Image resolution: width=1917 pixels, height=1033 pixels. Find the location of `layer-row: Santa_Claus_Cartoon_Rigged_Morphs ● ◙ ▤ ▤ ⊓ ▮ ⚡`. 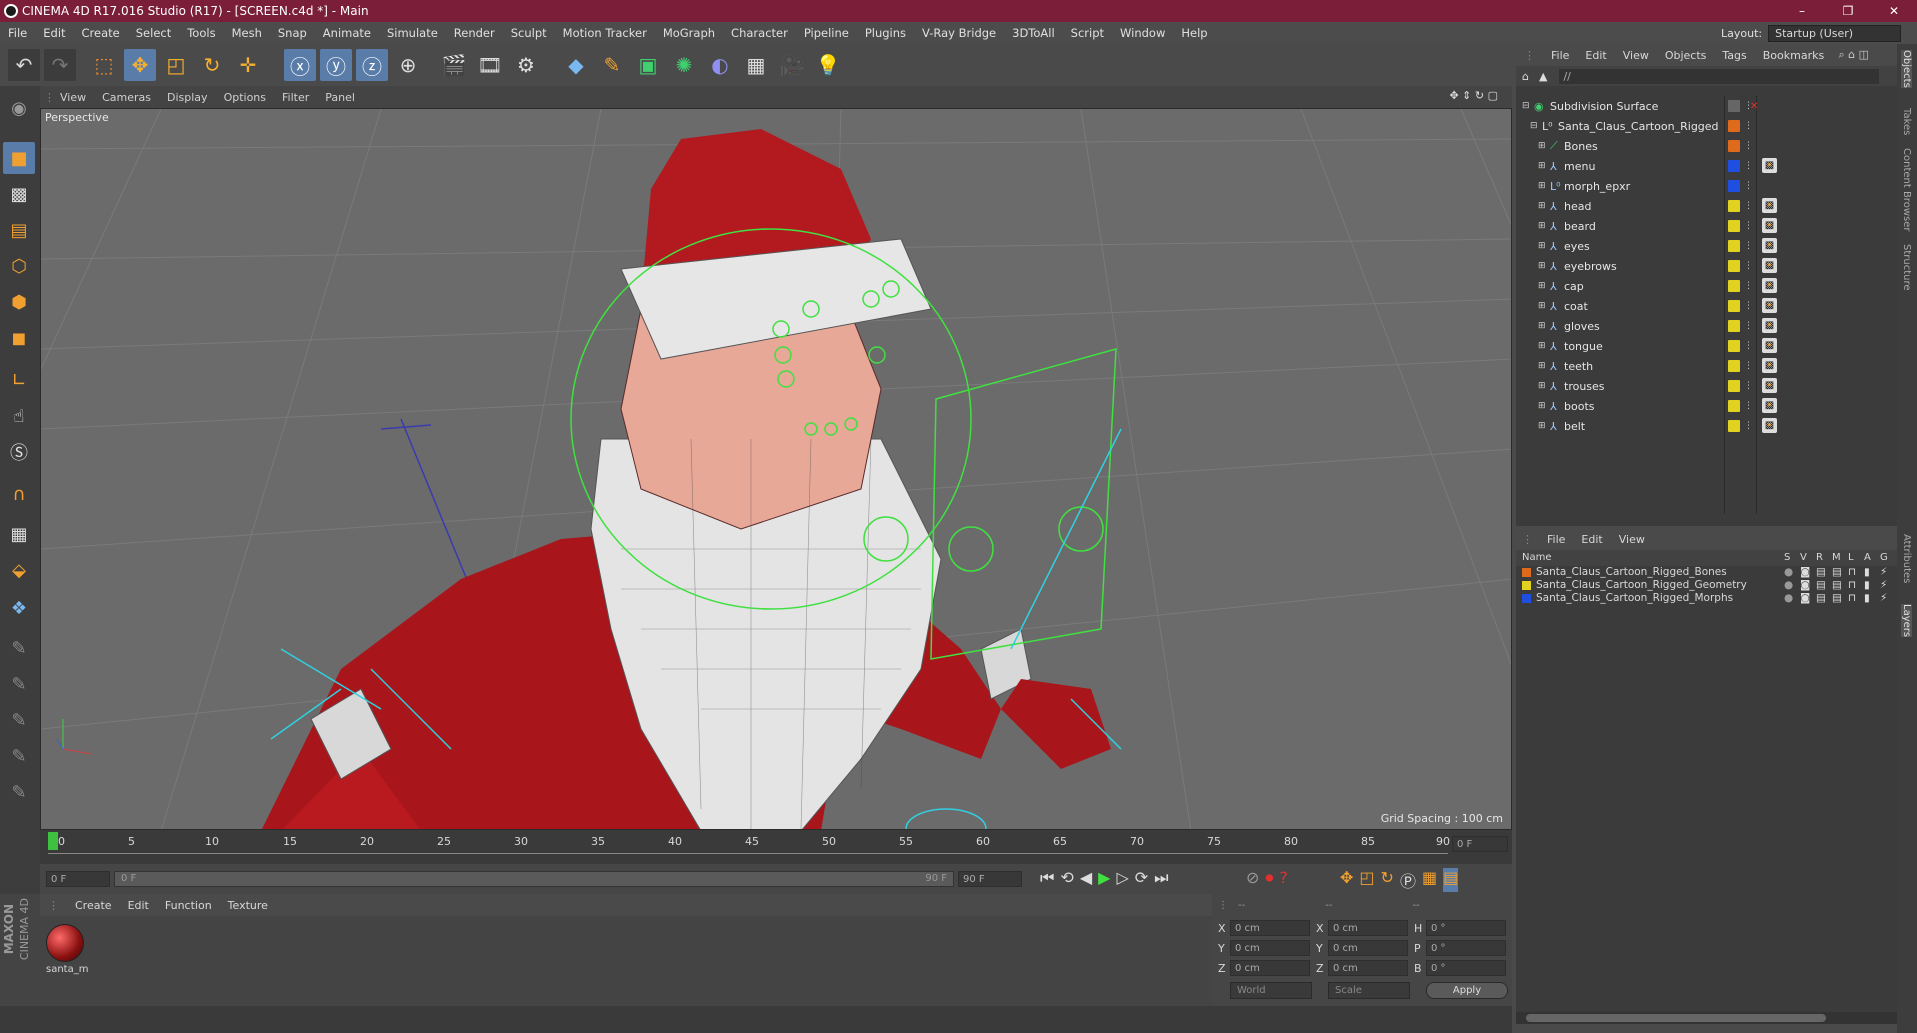

layer-row: Santa_Claus_Cartoon_Rigged_Morphs ● ◙ ▤ ▤ ⊓ ▮ ⚡ is located at coordinates (1706, 598).